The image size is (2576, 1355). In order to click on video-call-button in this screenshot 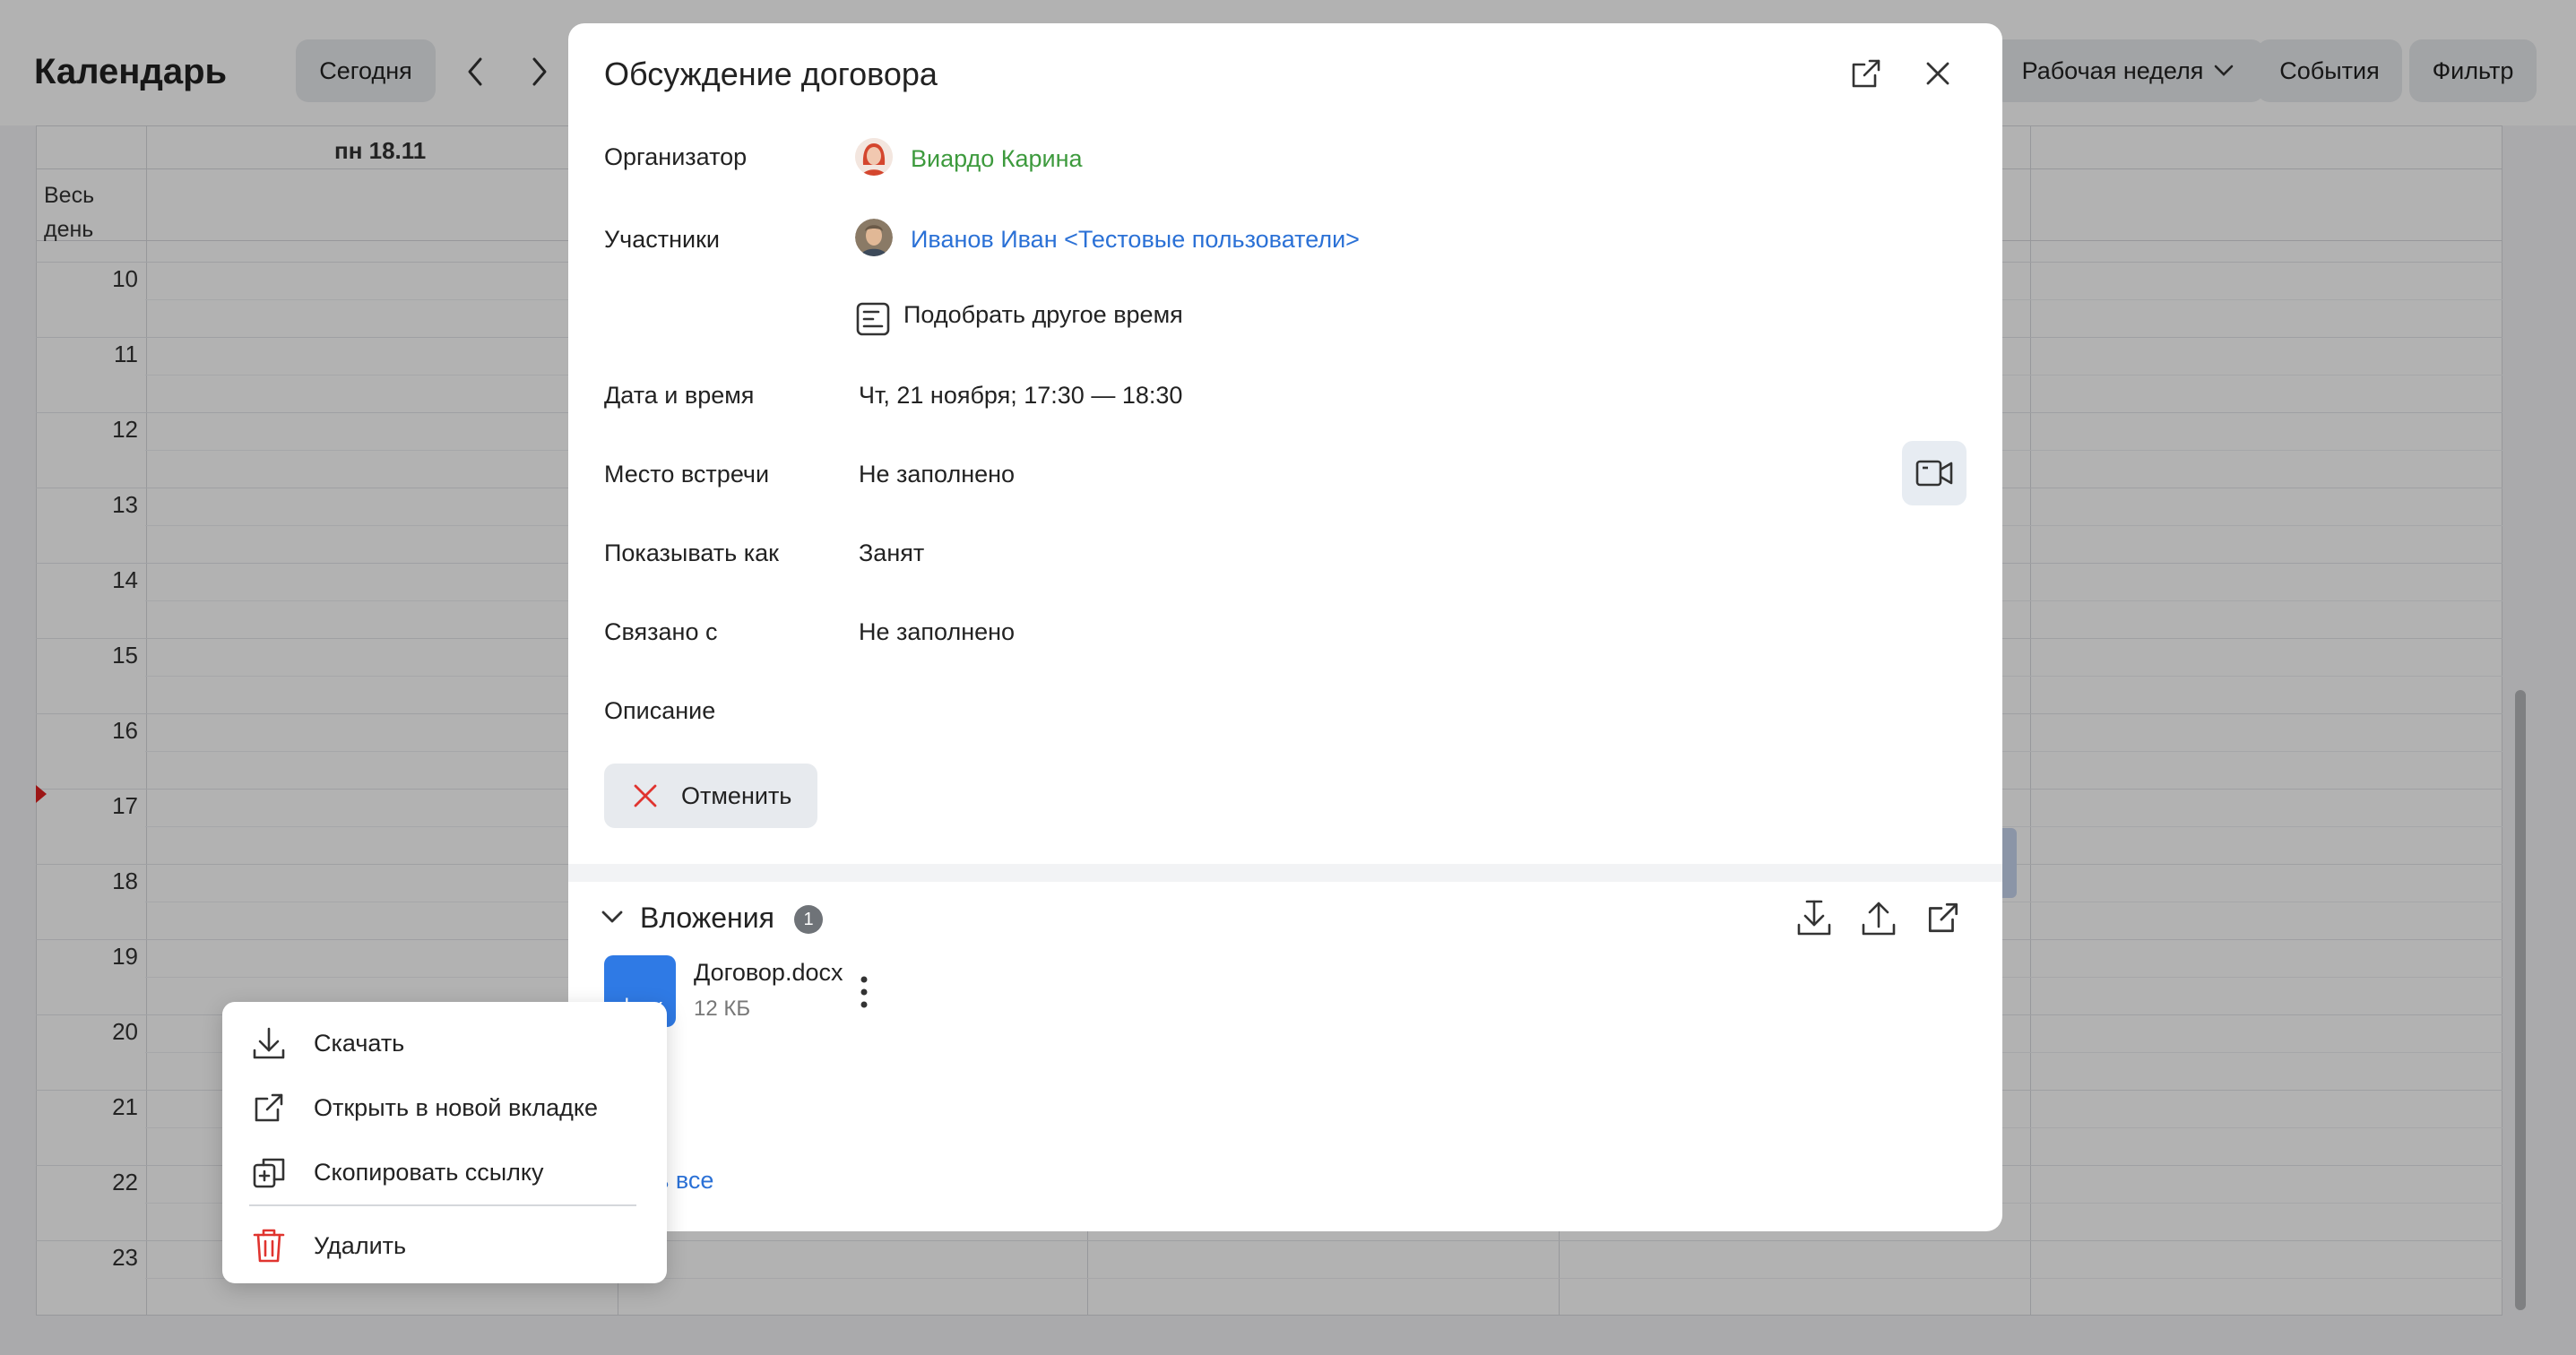, I will do `click(1934, 473)`.